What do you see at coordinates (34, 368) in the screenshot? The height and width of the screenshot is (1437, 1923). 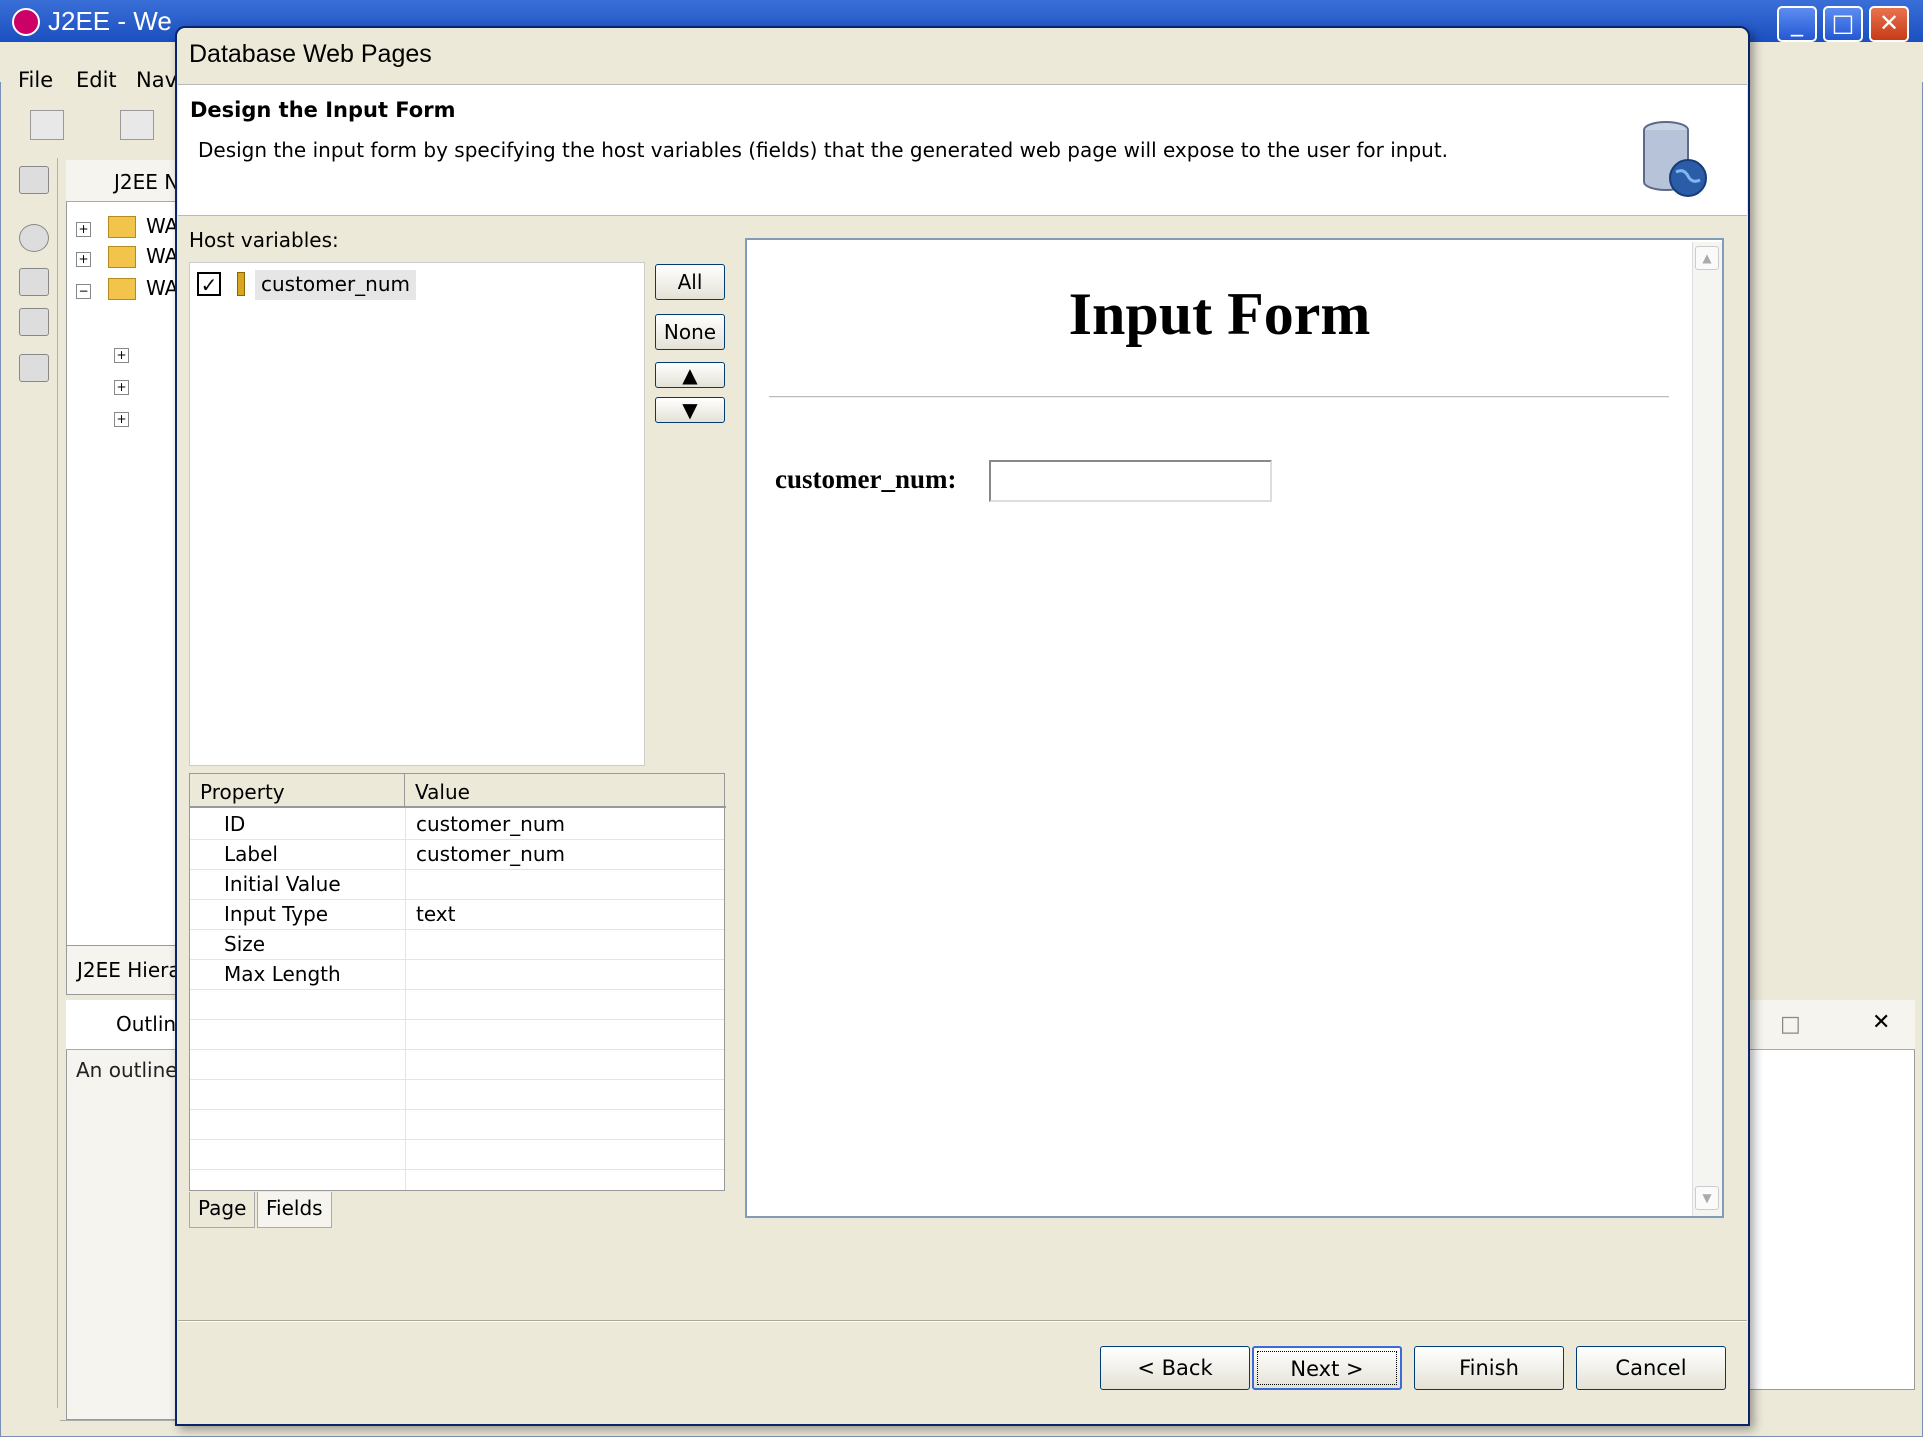 I see `resource-perspective-icon` at bounding box center [34, 368].